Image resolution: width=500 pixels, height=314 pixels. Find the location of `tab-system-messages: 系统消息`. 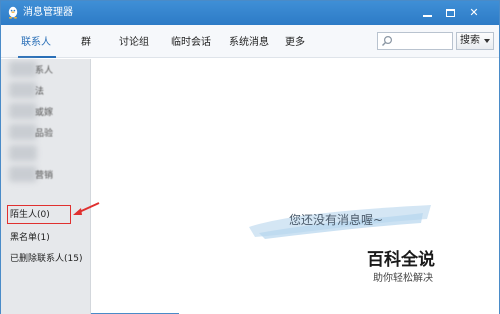

tab-system-messages: 系统消息 is located at coordinates (249, 42).